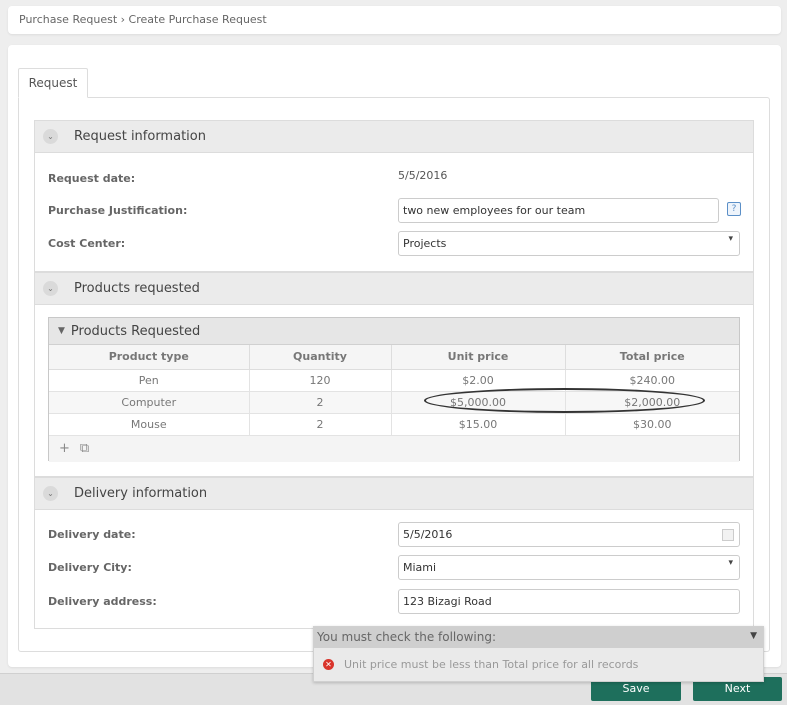 This screenshot has height=705, width=787. What do you see at coordinates (141, 493) in the screenshot?
I see `section-title: Delivery information` at bounding box center [141, 493].